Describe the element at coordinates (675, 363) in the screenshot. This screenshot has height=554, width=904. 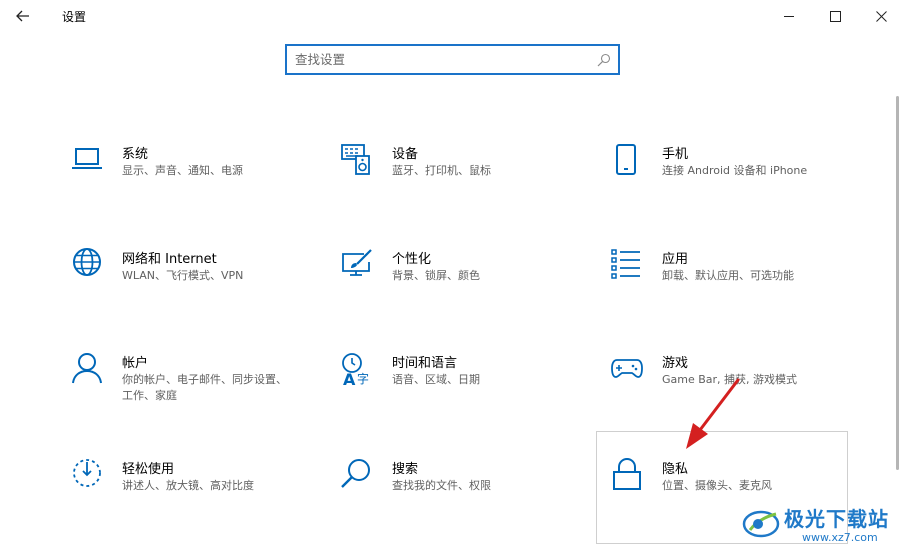
I see `tile-title: 游戏` at that location.